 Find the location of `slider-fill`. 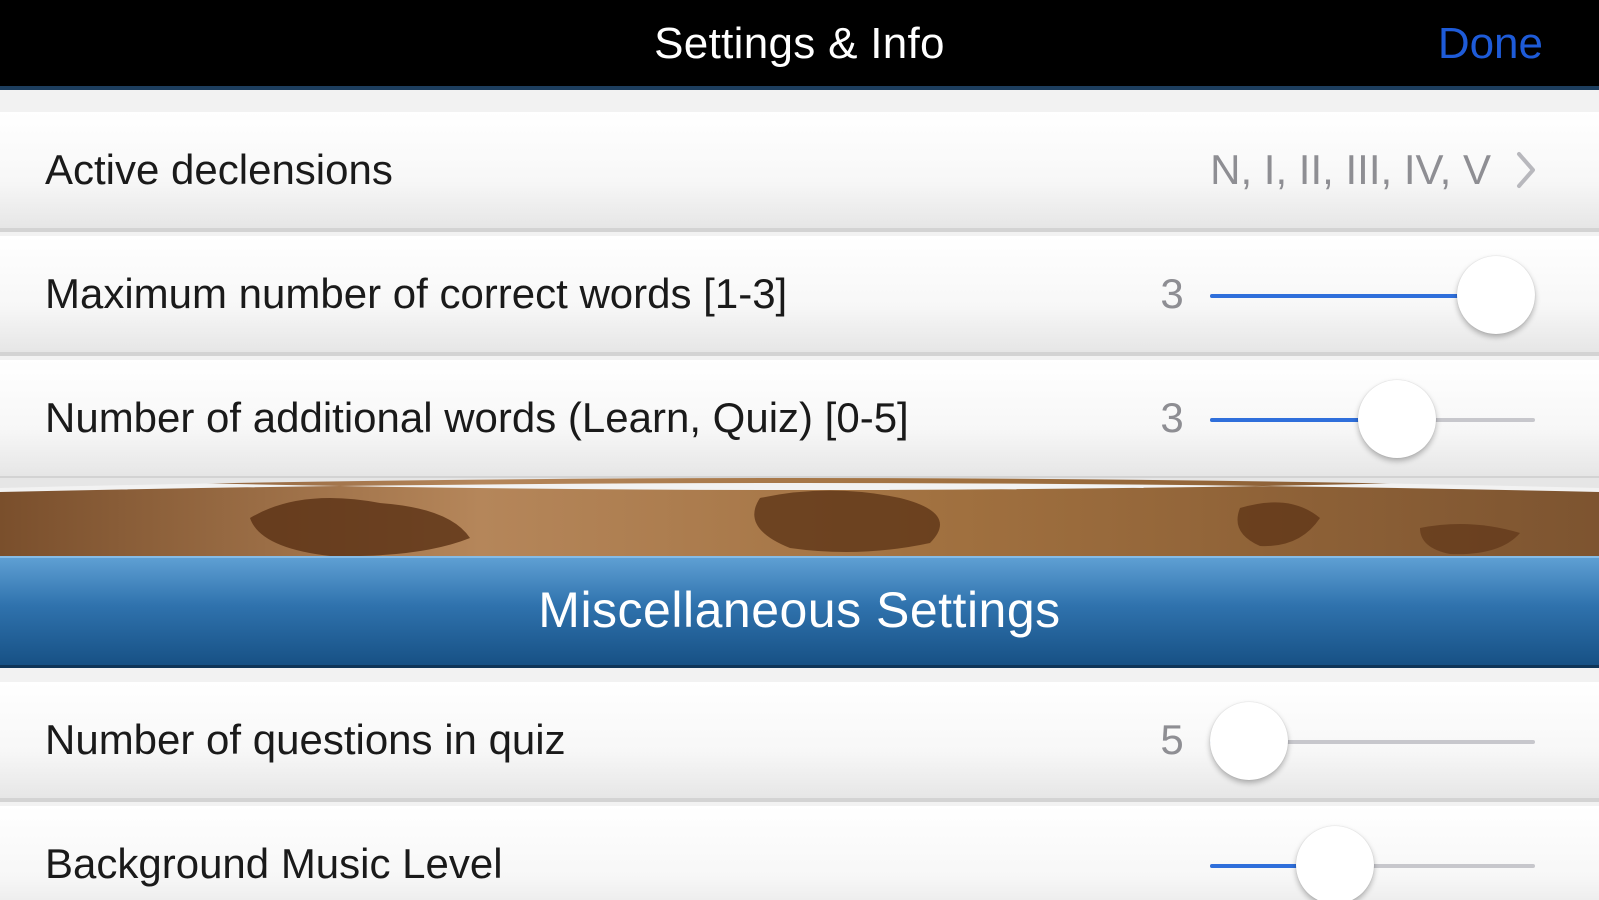

slider-fill is located at coordinates (1353, 296).